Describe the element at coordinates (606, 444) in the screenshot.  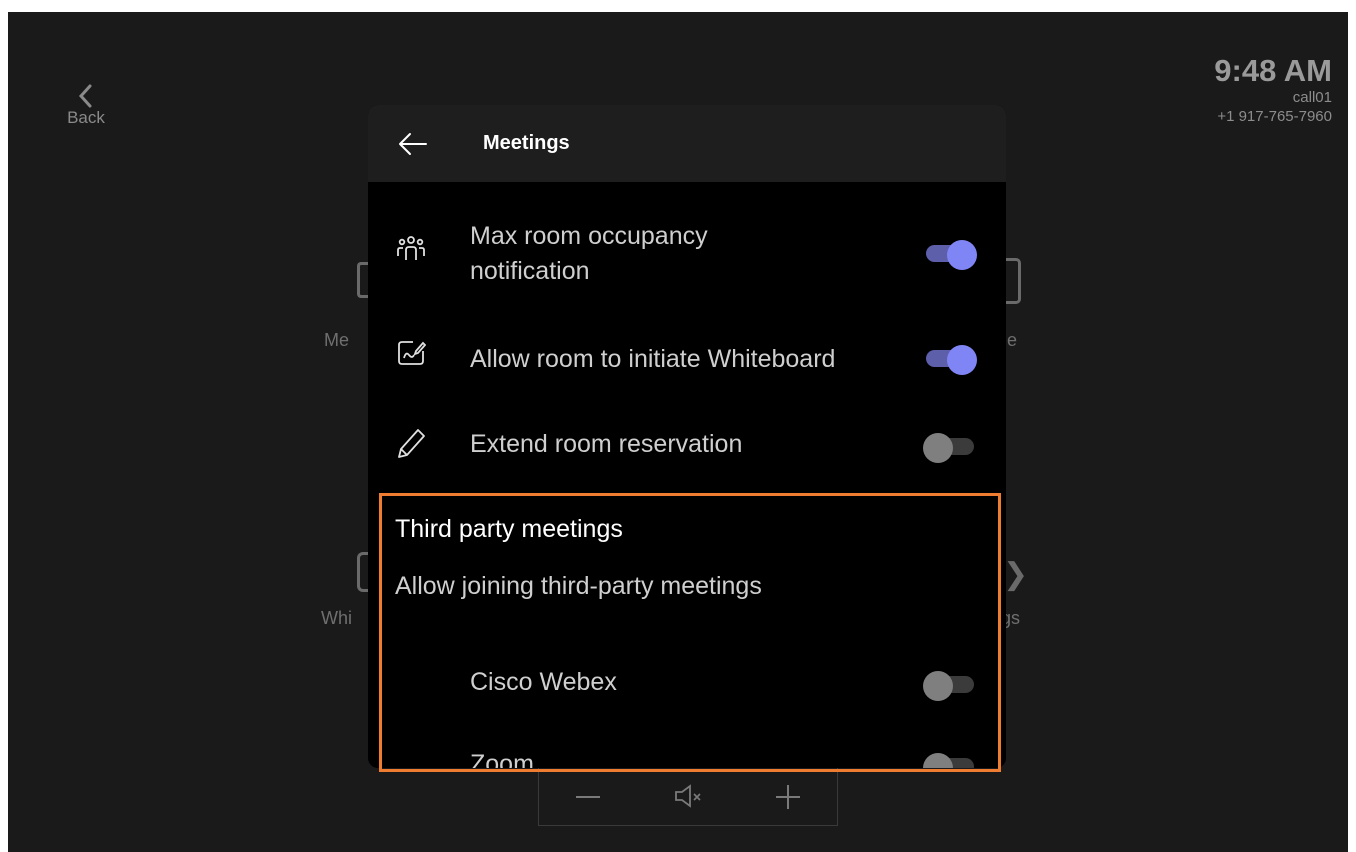
I see `setting-label: Extend room reservation` at that location.